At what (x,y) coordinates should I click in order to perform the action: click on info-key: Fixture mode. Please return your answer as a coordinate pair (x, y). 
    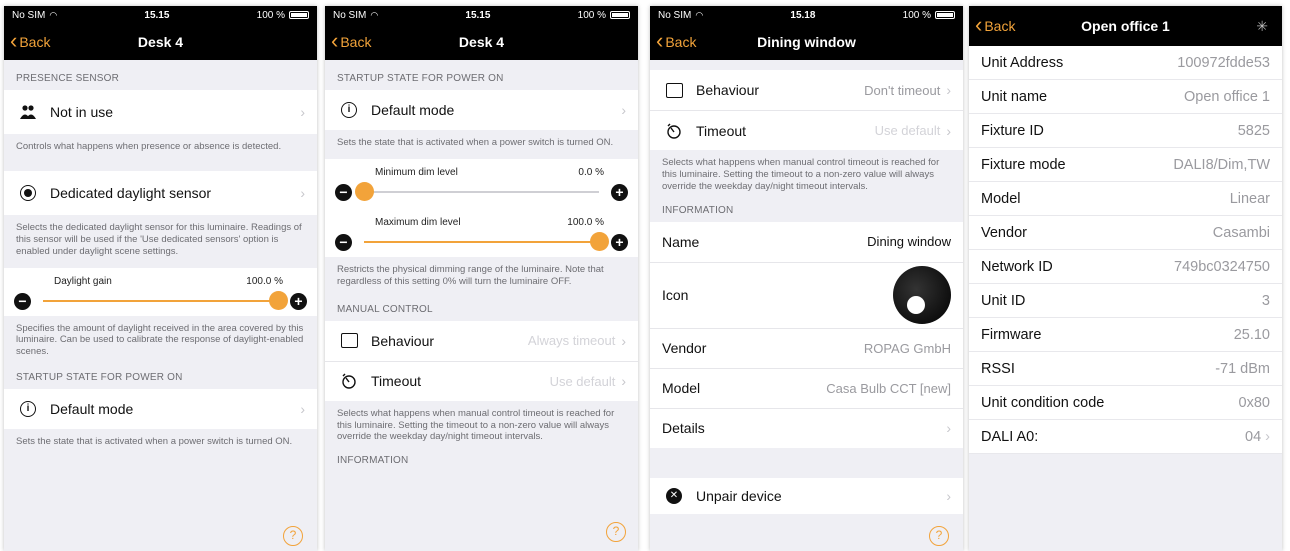
    Looking at the image, I should click on (1023, 164).